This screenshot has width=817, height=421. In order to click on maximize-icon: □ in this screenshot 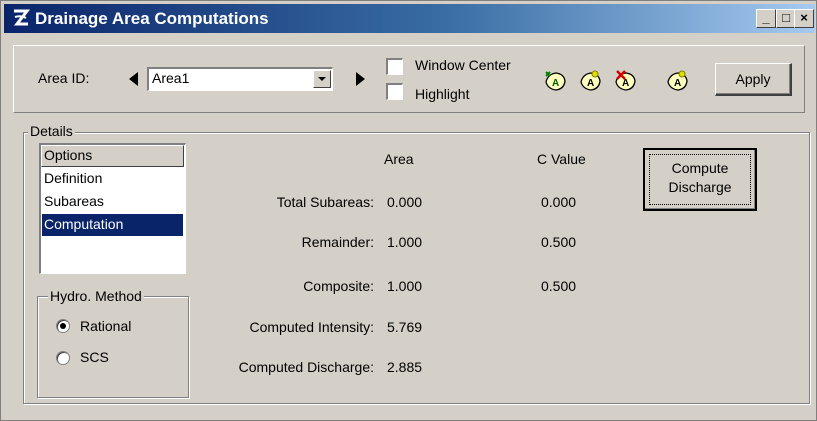, I will do `click(786, 17)`.